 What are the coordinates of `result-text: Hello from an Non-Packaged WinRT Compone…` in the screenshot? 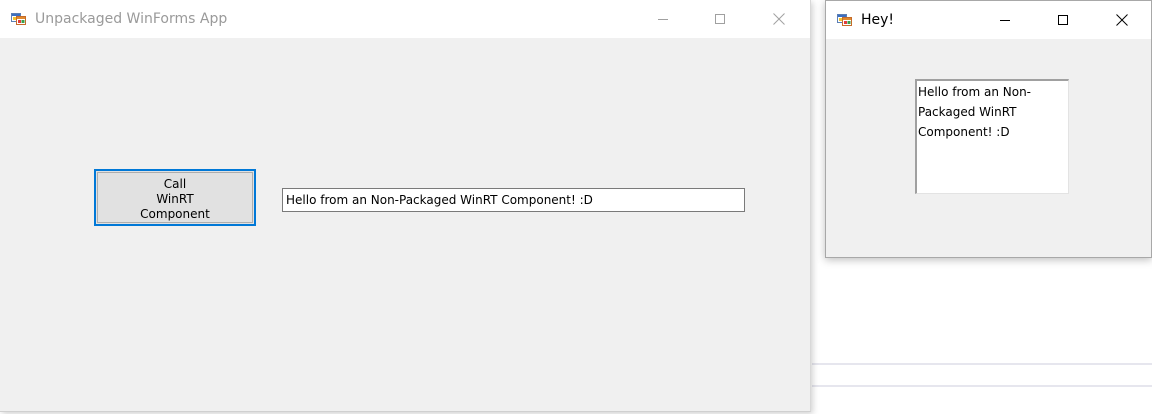 It's located at (439, 200).